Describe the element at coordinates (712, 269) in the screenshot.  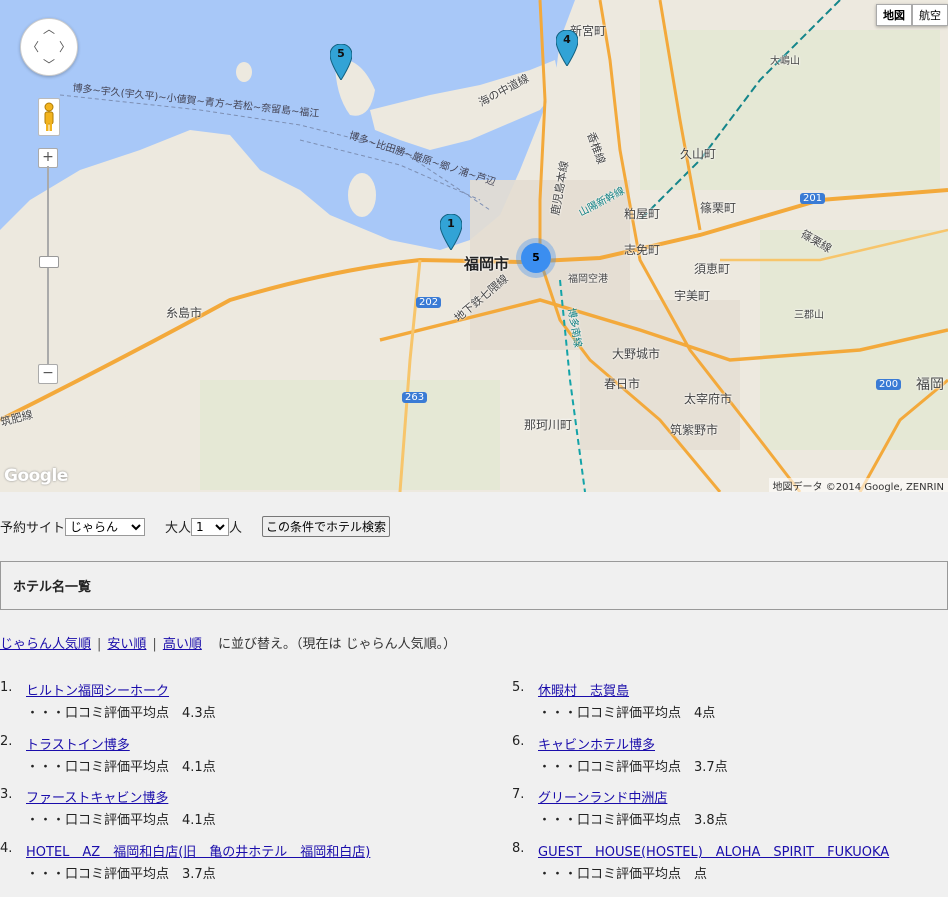
I see `label-sue: 須恵町` at that location.